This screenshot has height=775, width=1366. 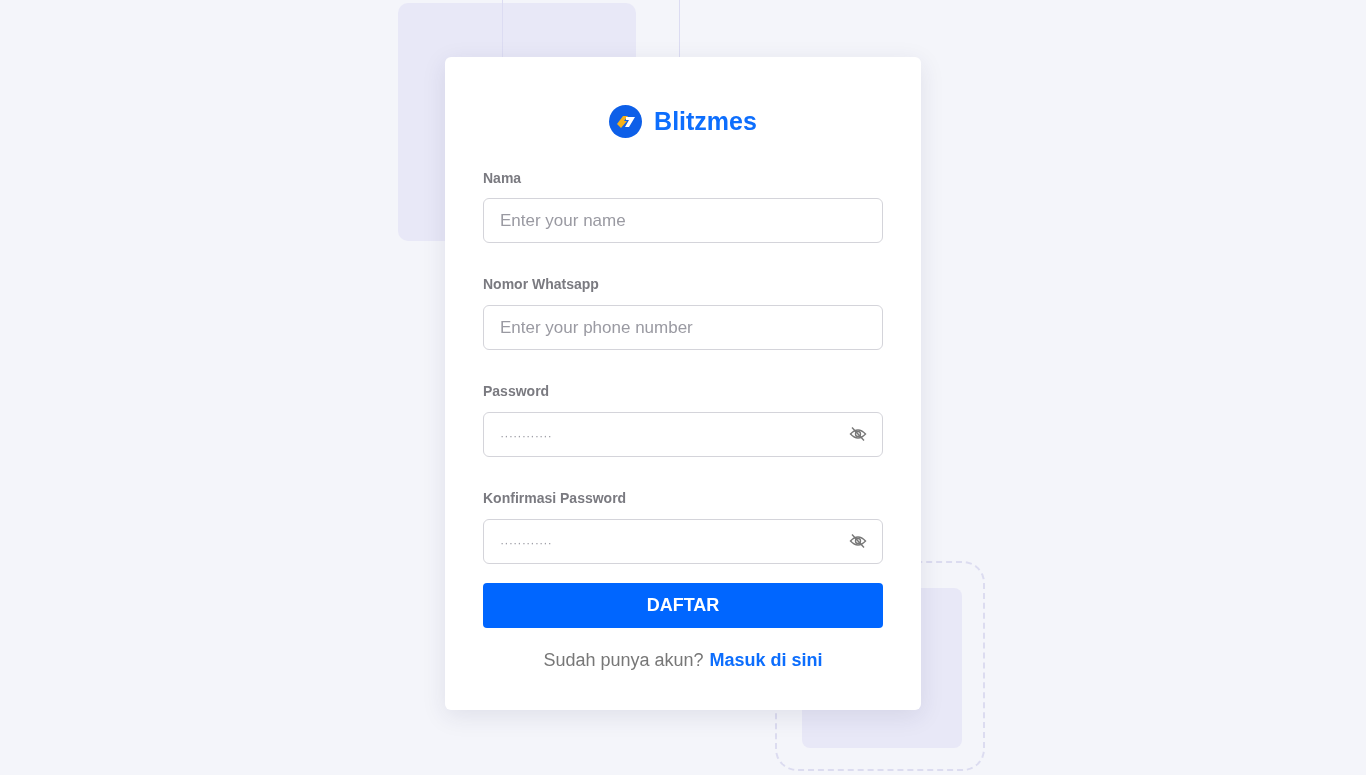 I want to click on input-field: Enter your name, so click(x=683, y=220).